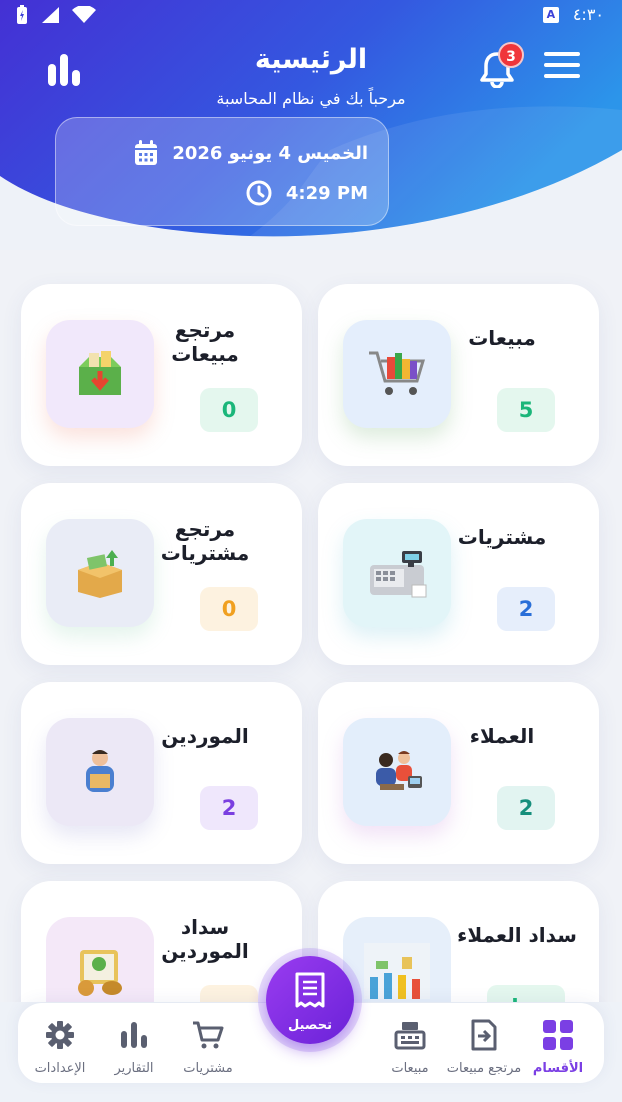 This screenshot has width=622, height=1102. What do you see at coordinates (208, 1068) in the screenshot?
I see `nav-label: مشتريات` at bounding box center [208, 1068].